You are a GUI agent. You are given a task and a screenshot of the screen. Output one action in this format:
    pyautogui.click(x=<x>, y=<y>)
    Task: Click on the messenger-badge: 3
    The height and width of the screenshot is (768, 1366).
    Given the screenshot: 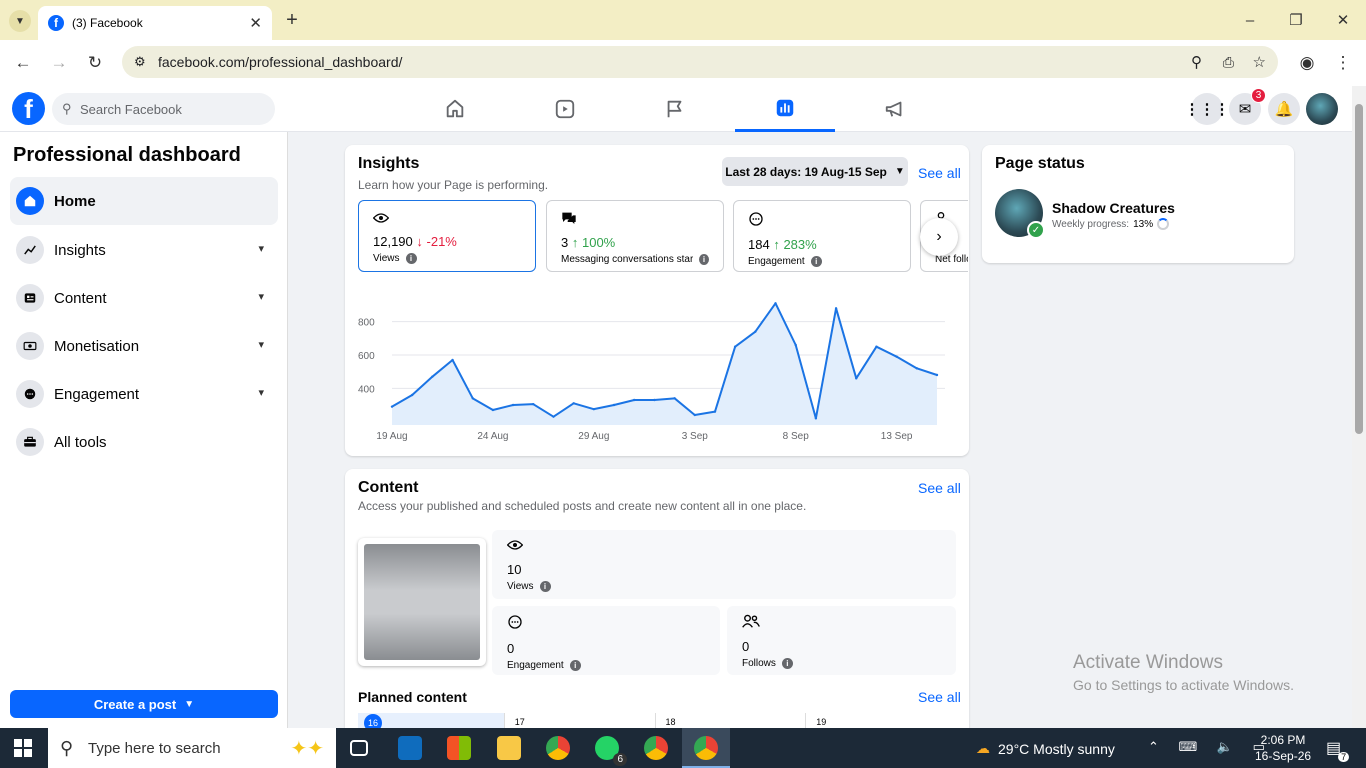 What is the action you would take?
    pyautogui.click(x=1258, y=95)
    